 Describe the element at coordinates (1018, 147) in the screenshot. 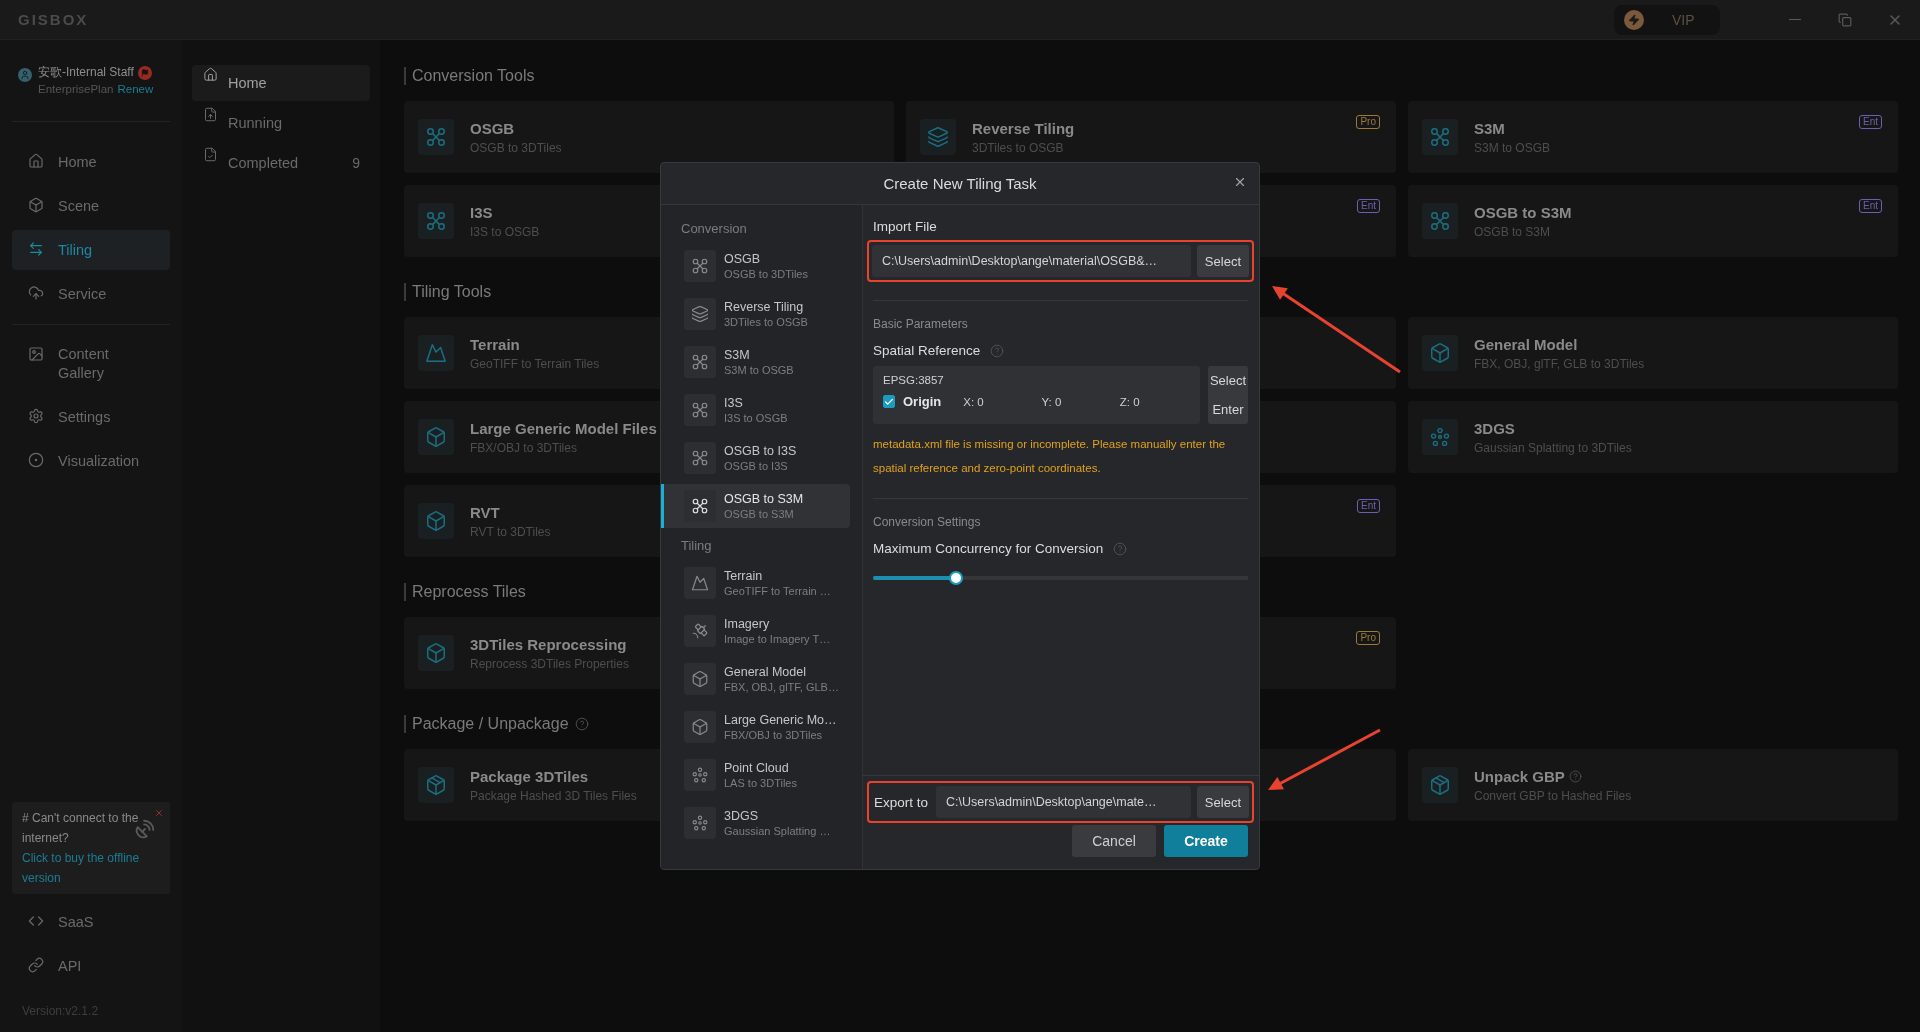

I see `card-subtitle: 3DTiles to OSGB` at that location.